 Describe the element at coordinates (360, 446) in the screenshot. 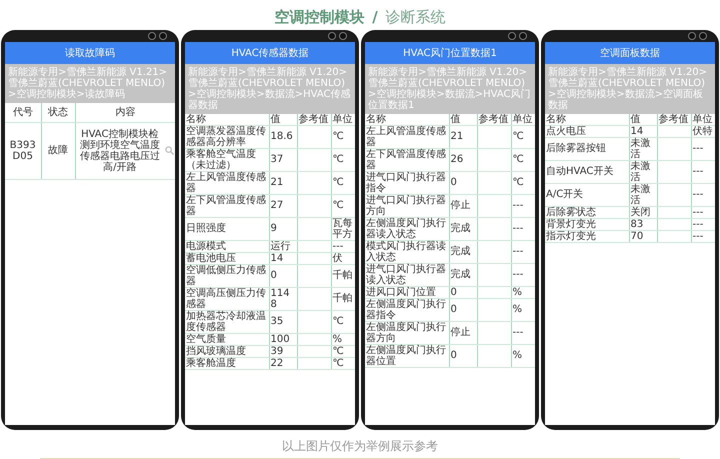

I see `caption-text: 以上图片仅作为举例展示参考` at that location.